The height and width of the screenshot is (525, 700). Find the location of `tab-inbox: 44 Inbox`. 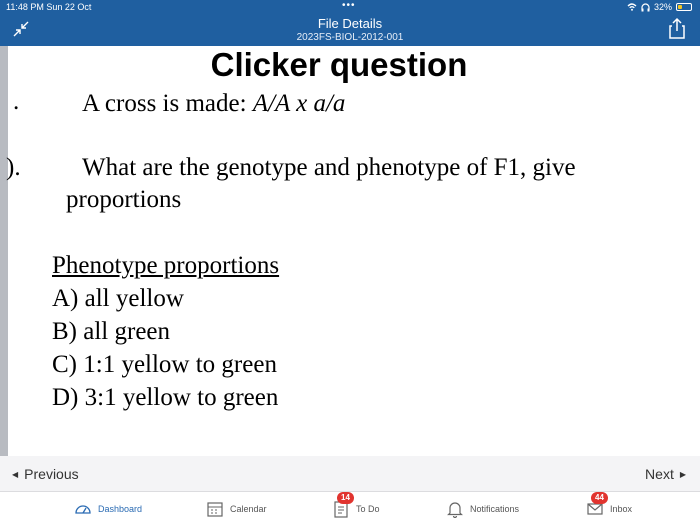

tab-inbox: 44 Inbox is located at coordinates (609, 506).